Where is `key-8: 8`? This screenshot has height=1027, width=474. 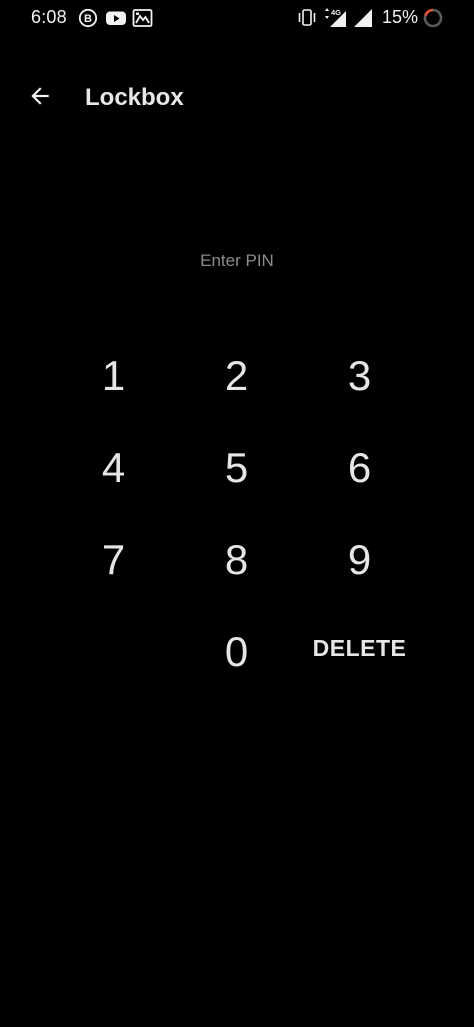 key-8: 8 is located at coordinates (236, 560).